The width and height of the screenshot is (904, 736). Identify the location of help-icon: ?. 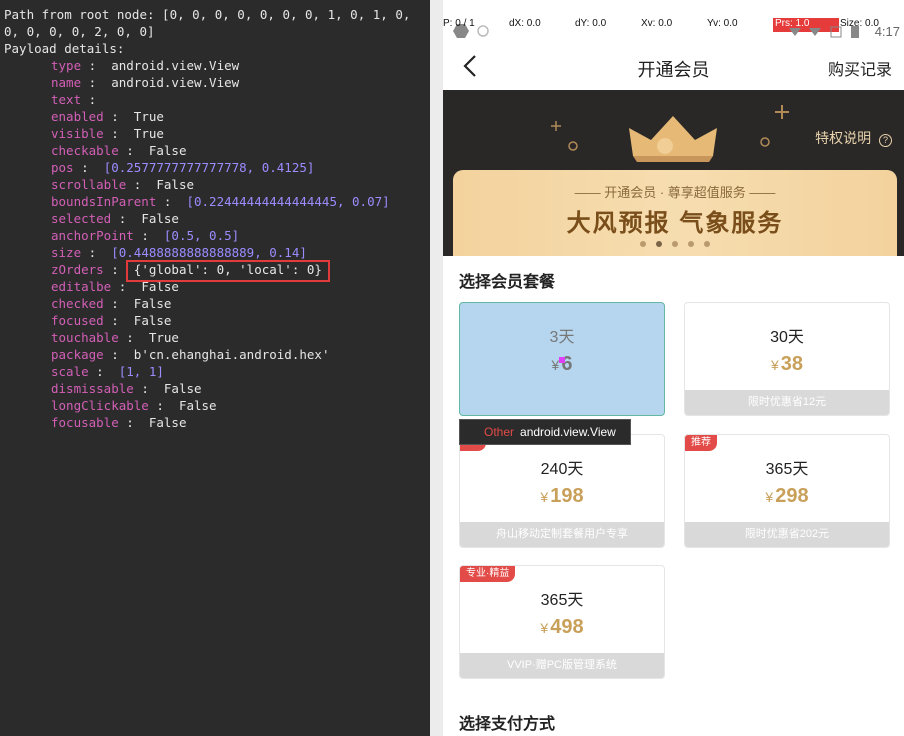
(885, 140).